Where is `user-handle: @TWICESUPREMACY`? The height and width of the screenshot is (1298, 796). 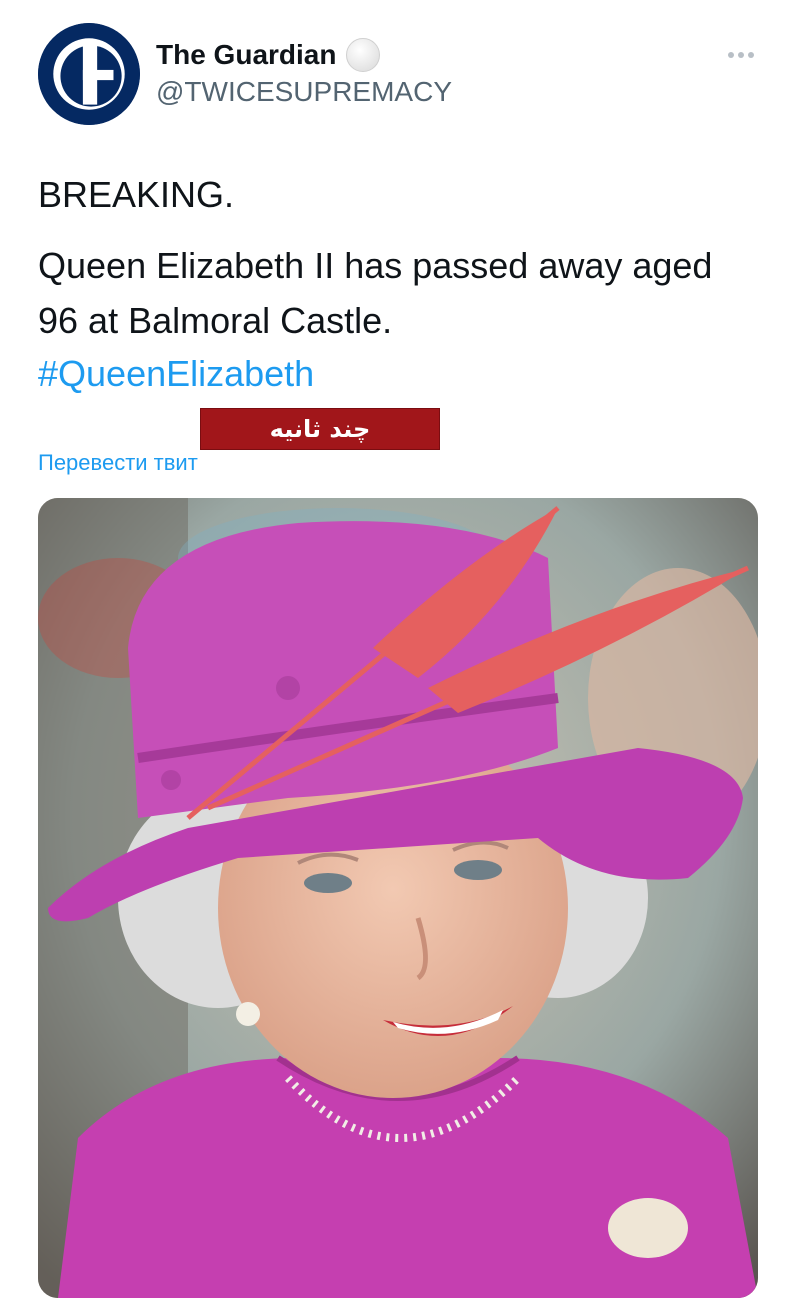 user-handle: @TWICESUPREMACY is located at coordinates (304, 92).